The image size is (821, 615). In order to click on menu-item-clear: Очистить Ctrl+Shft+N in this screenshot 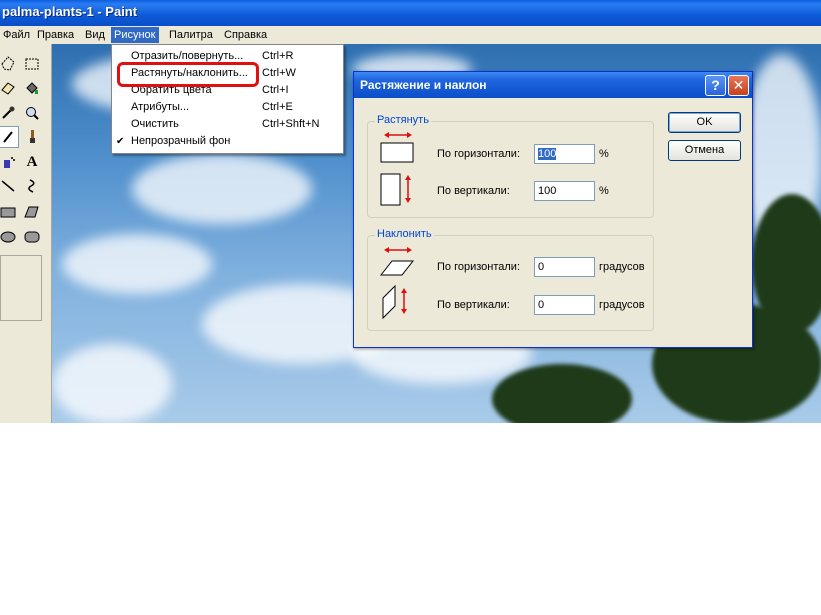, I will do `click(227, 124)`.